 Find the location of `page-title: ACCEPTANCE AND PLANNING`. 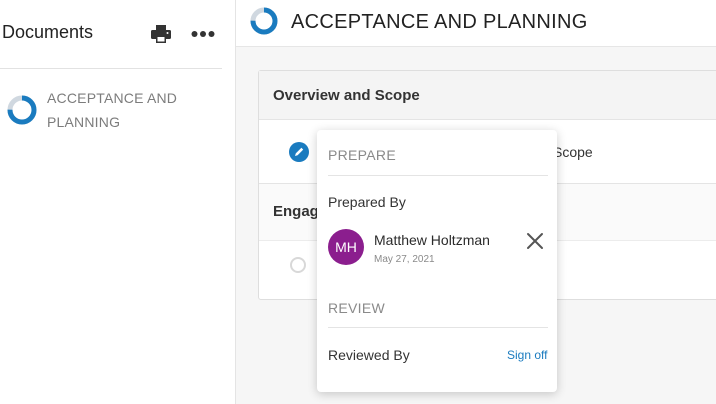

page-title: ACCEPTANCE AND PLANNING is located at coordinates (439, 22).